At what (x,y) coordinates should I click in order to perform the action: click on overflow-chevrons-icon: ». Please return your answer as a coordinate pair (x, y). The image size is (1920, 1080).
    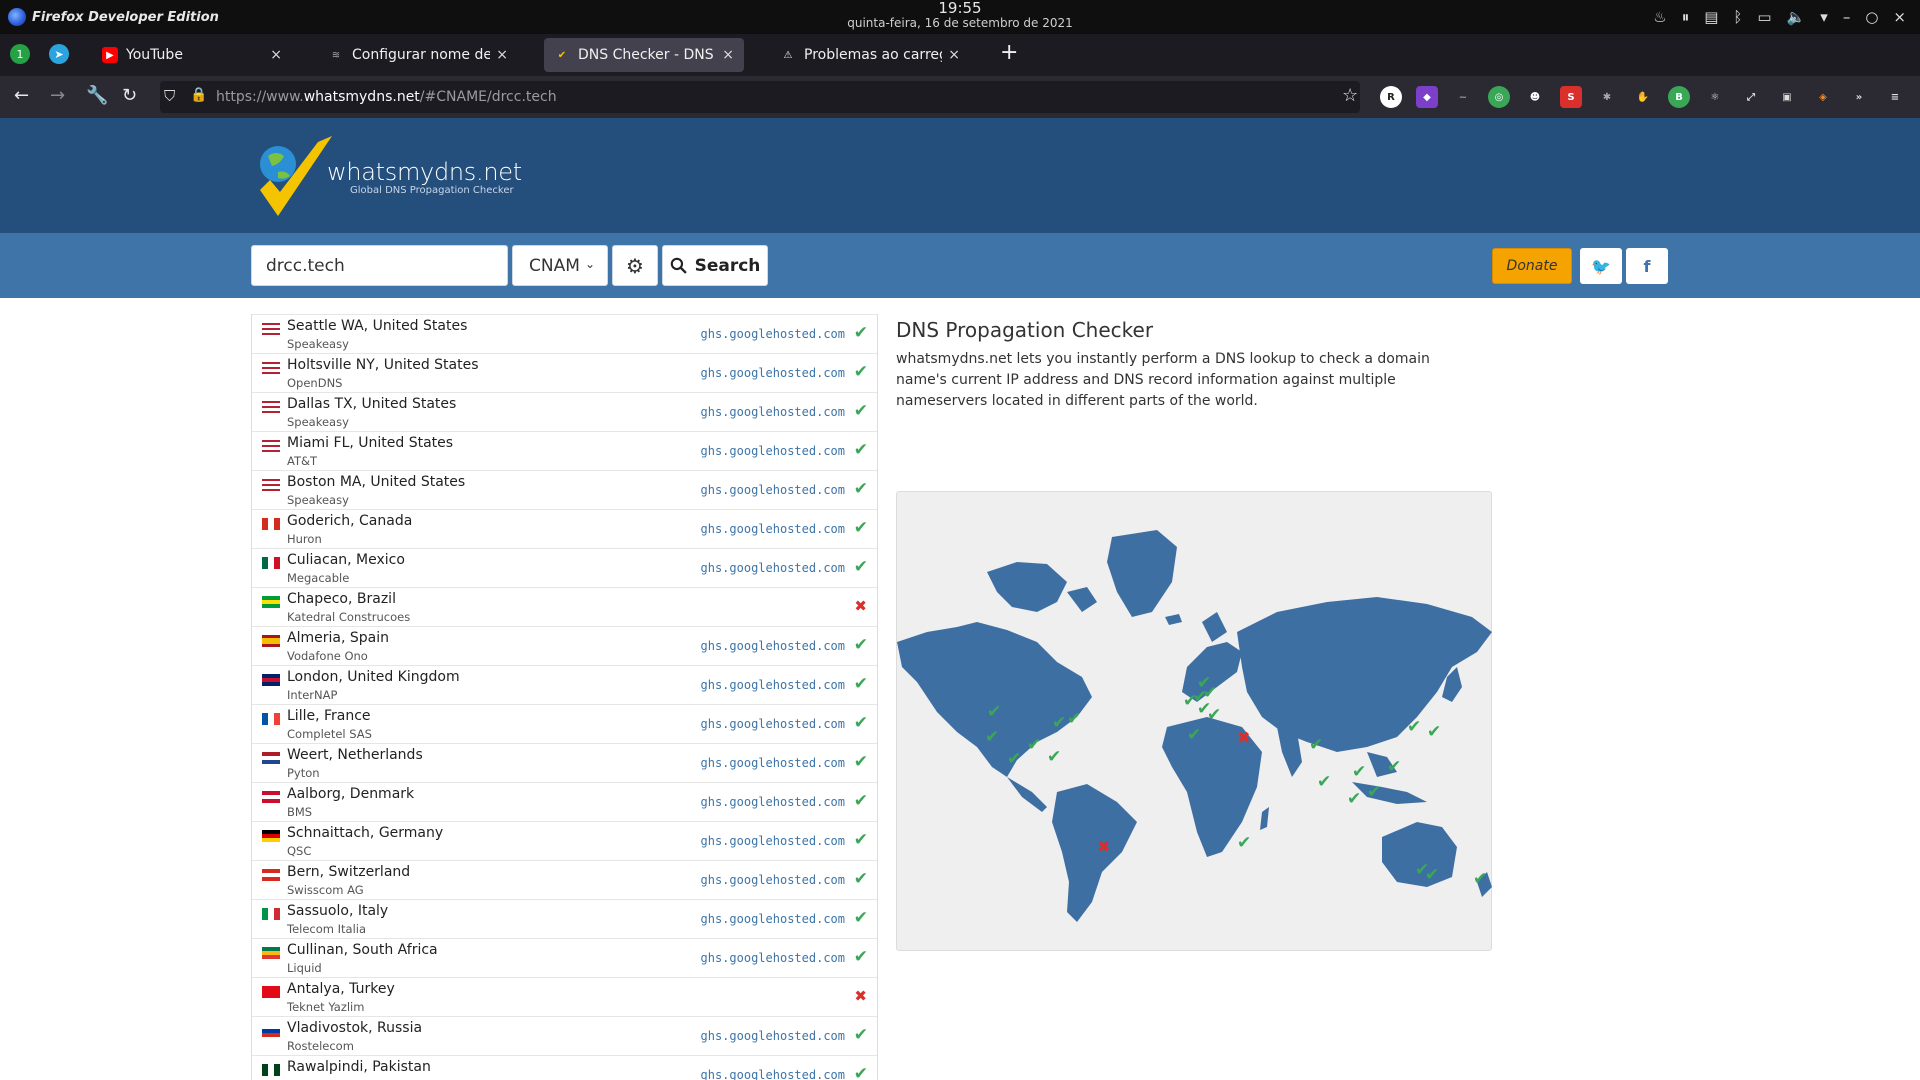
    Looking at the image, I should click on (1859, 97).